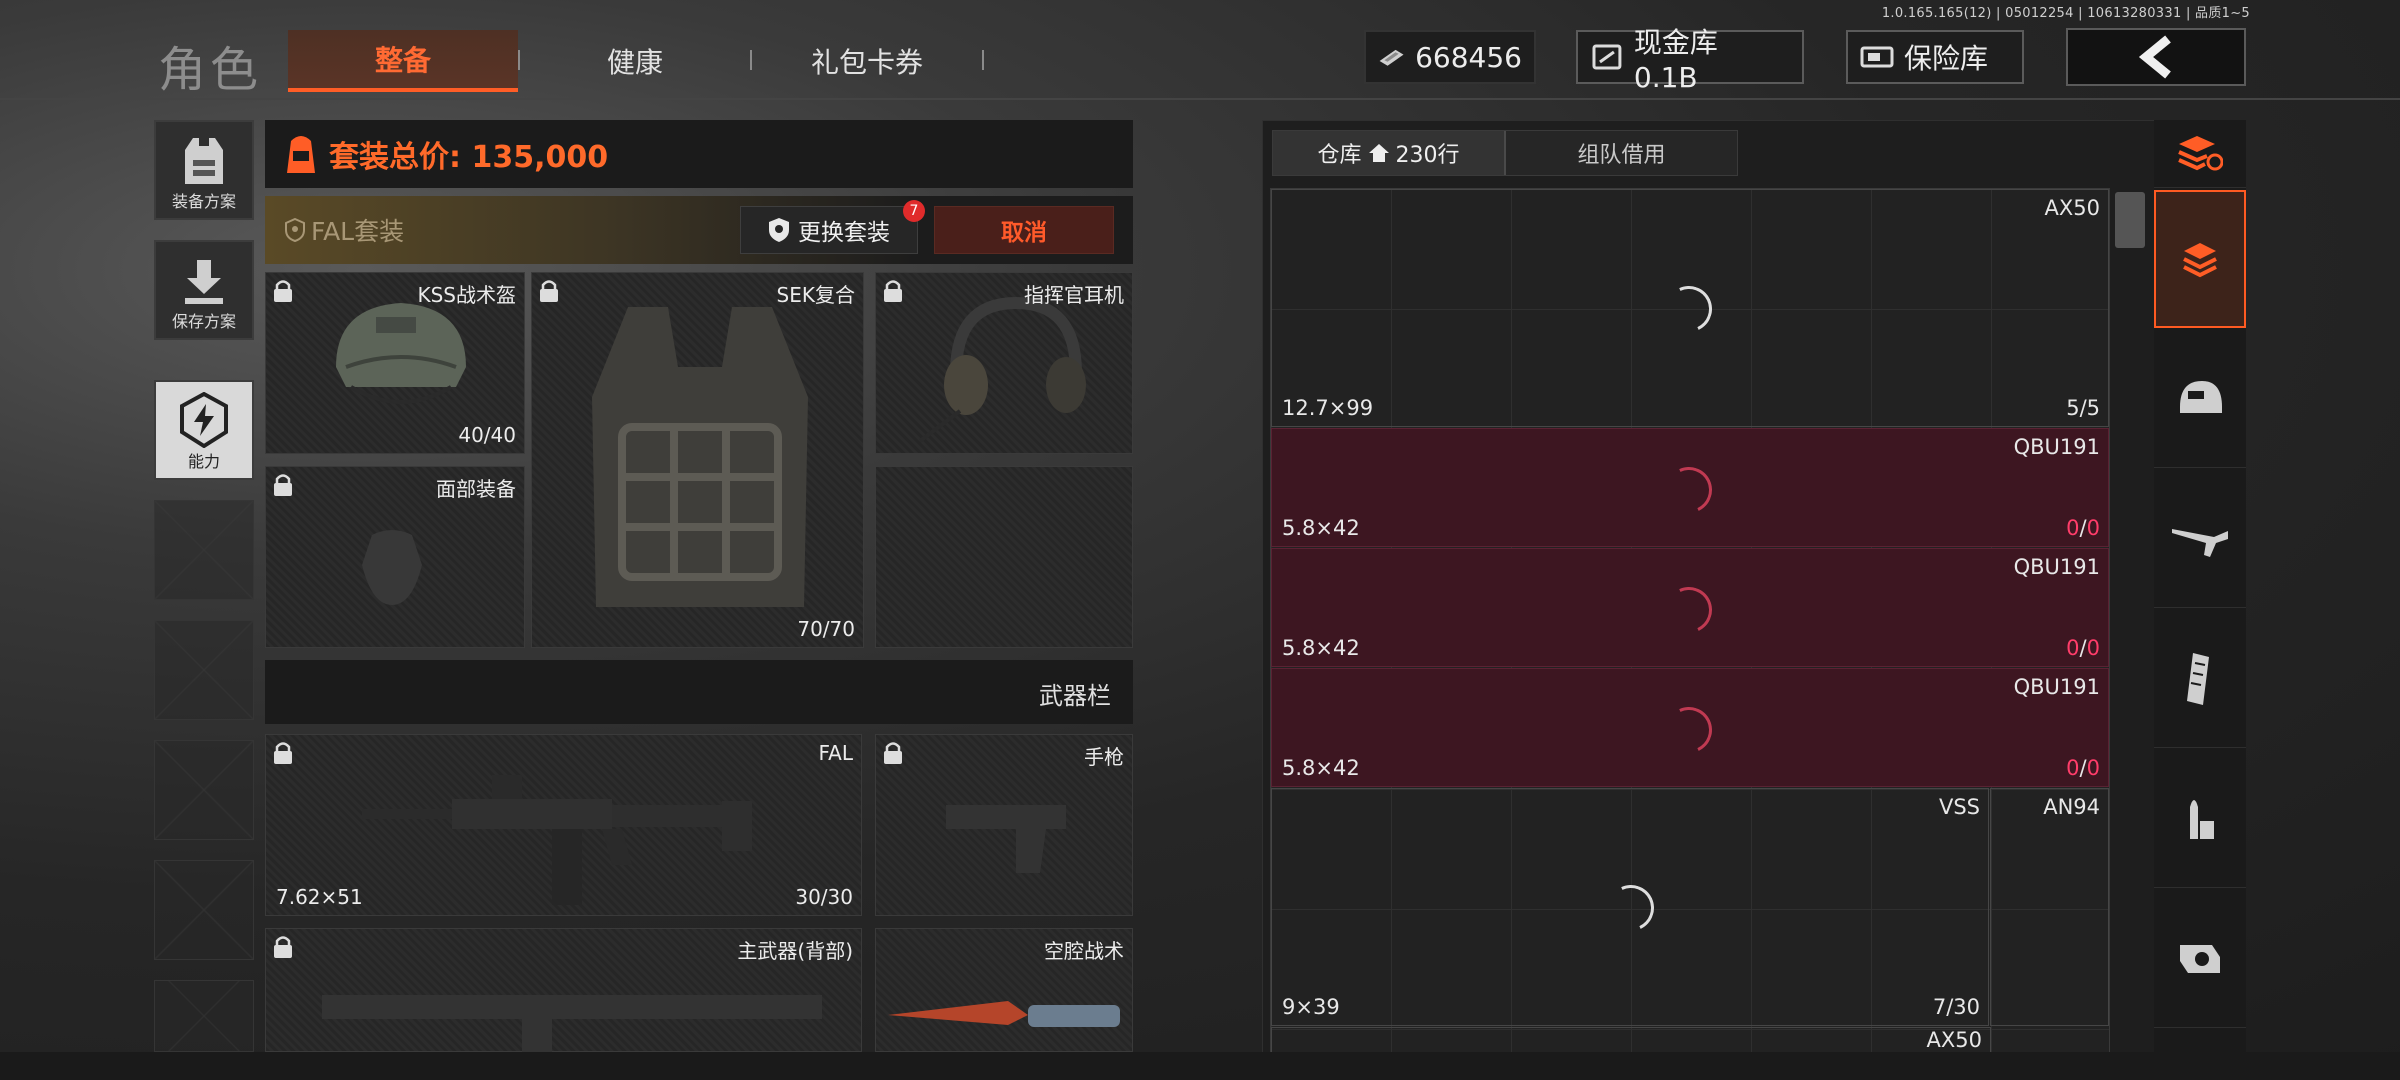  Describe the element at coordinates (203, 201) in the screenshot. I see `loadout-plan-label: 装备方案` at that location.